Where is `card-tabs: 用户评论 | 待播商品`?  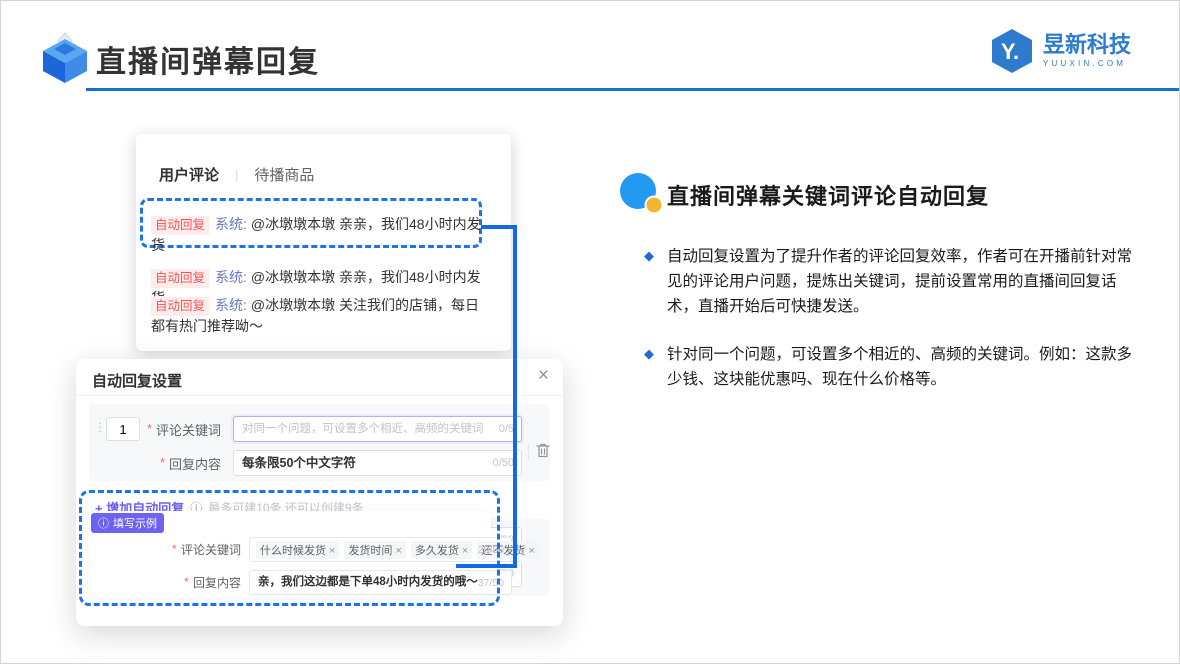 card-tabs: 用户评论 | 待播商品 is located at coordinates (236, 174).